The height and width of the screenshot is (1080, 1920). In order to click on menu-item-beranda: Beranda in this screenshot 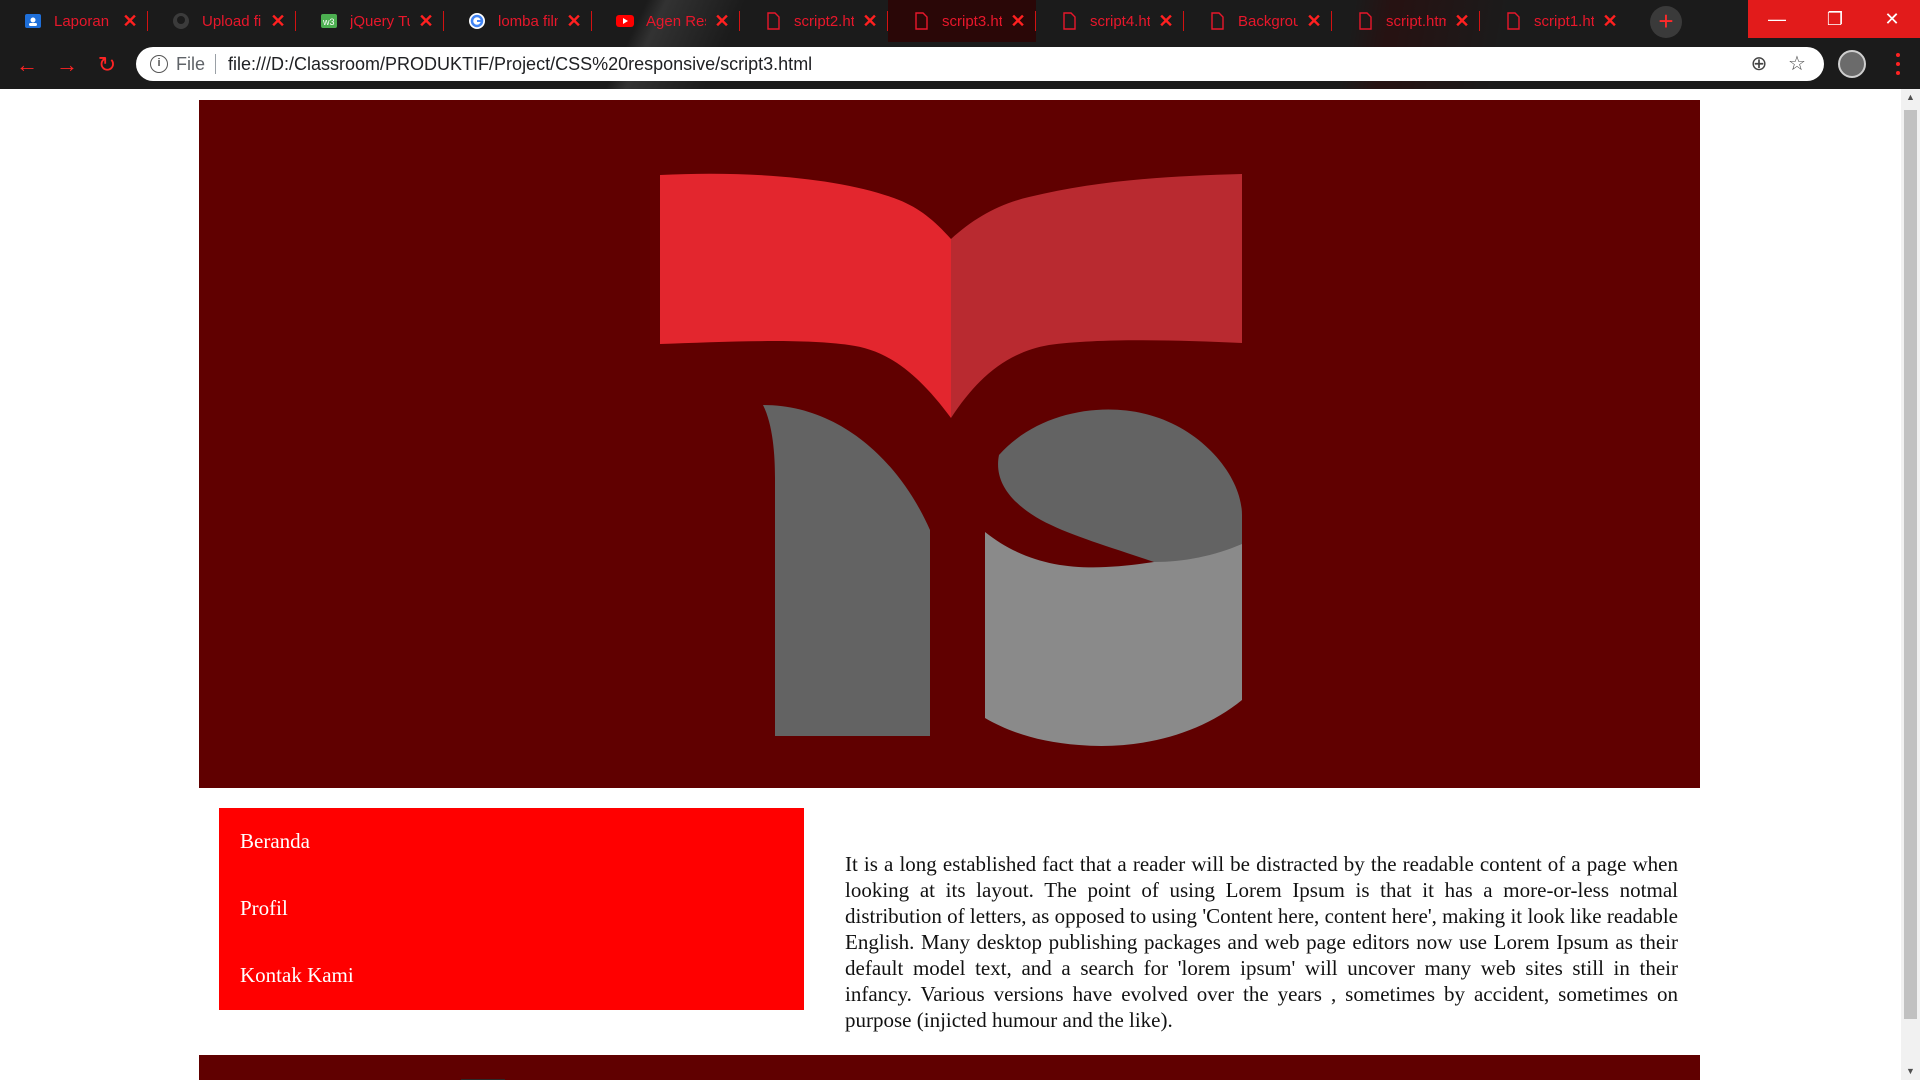, I will do `click(511, 841)`.